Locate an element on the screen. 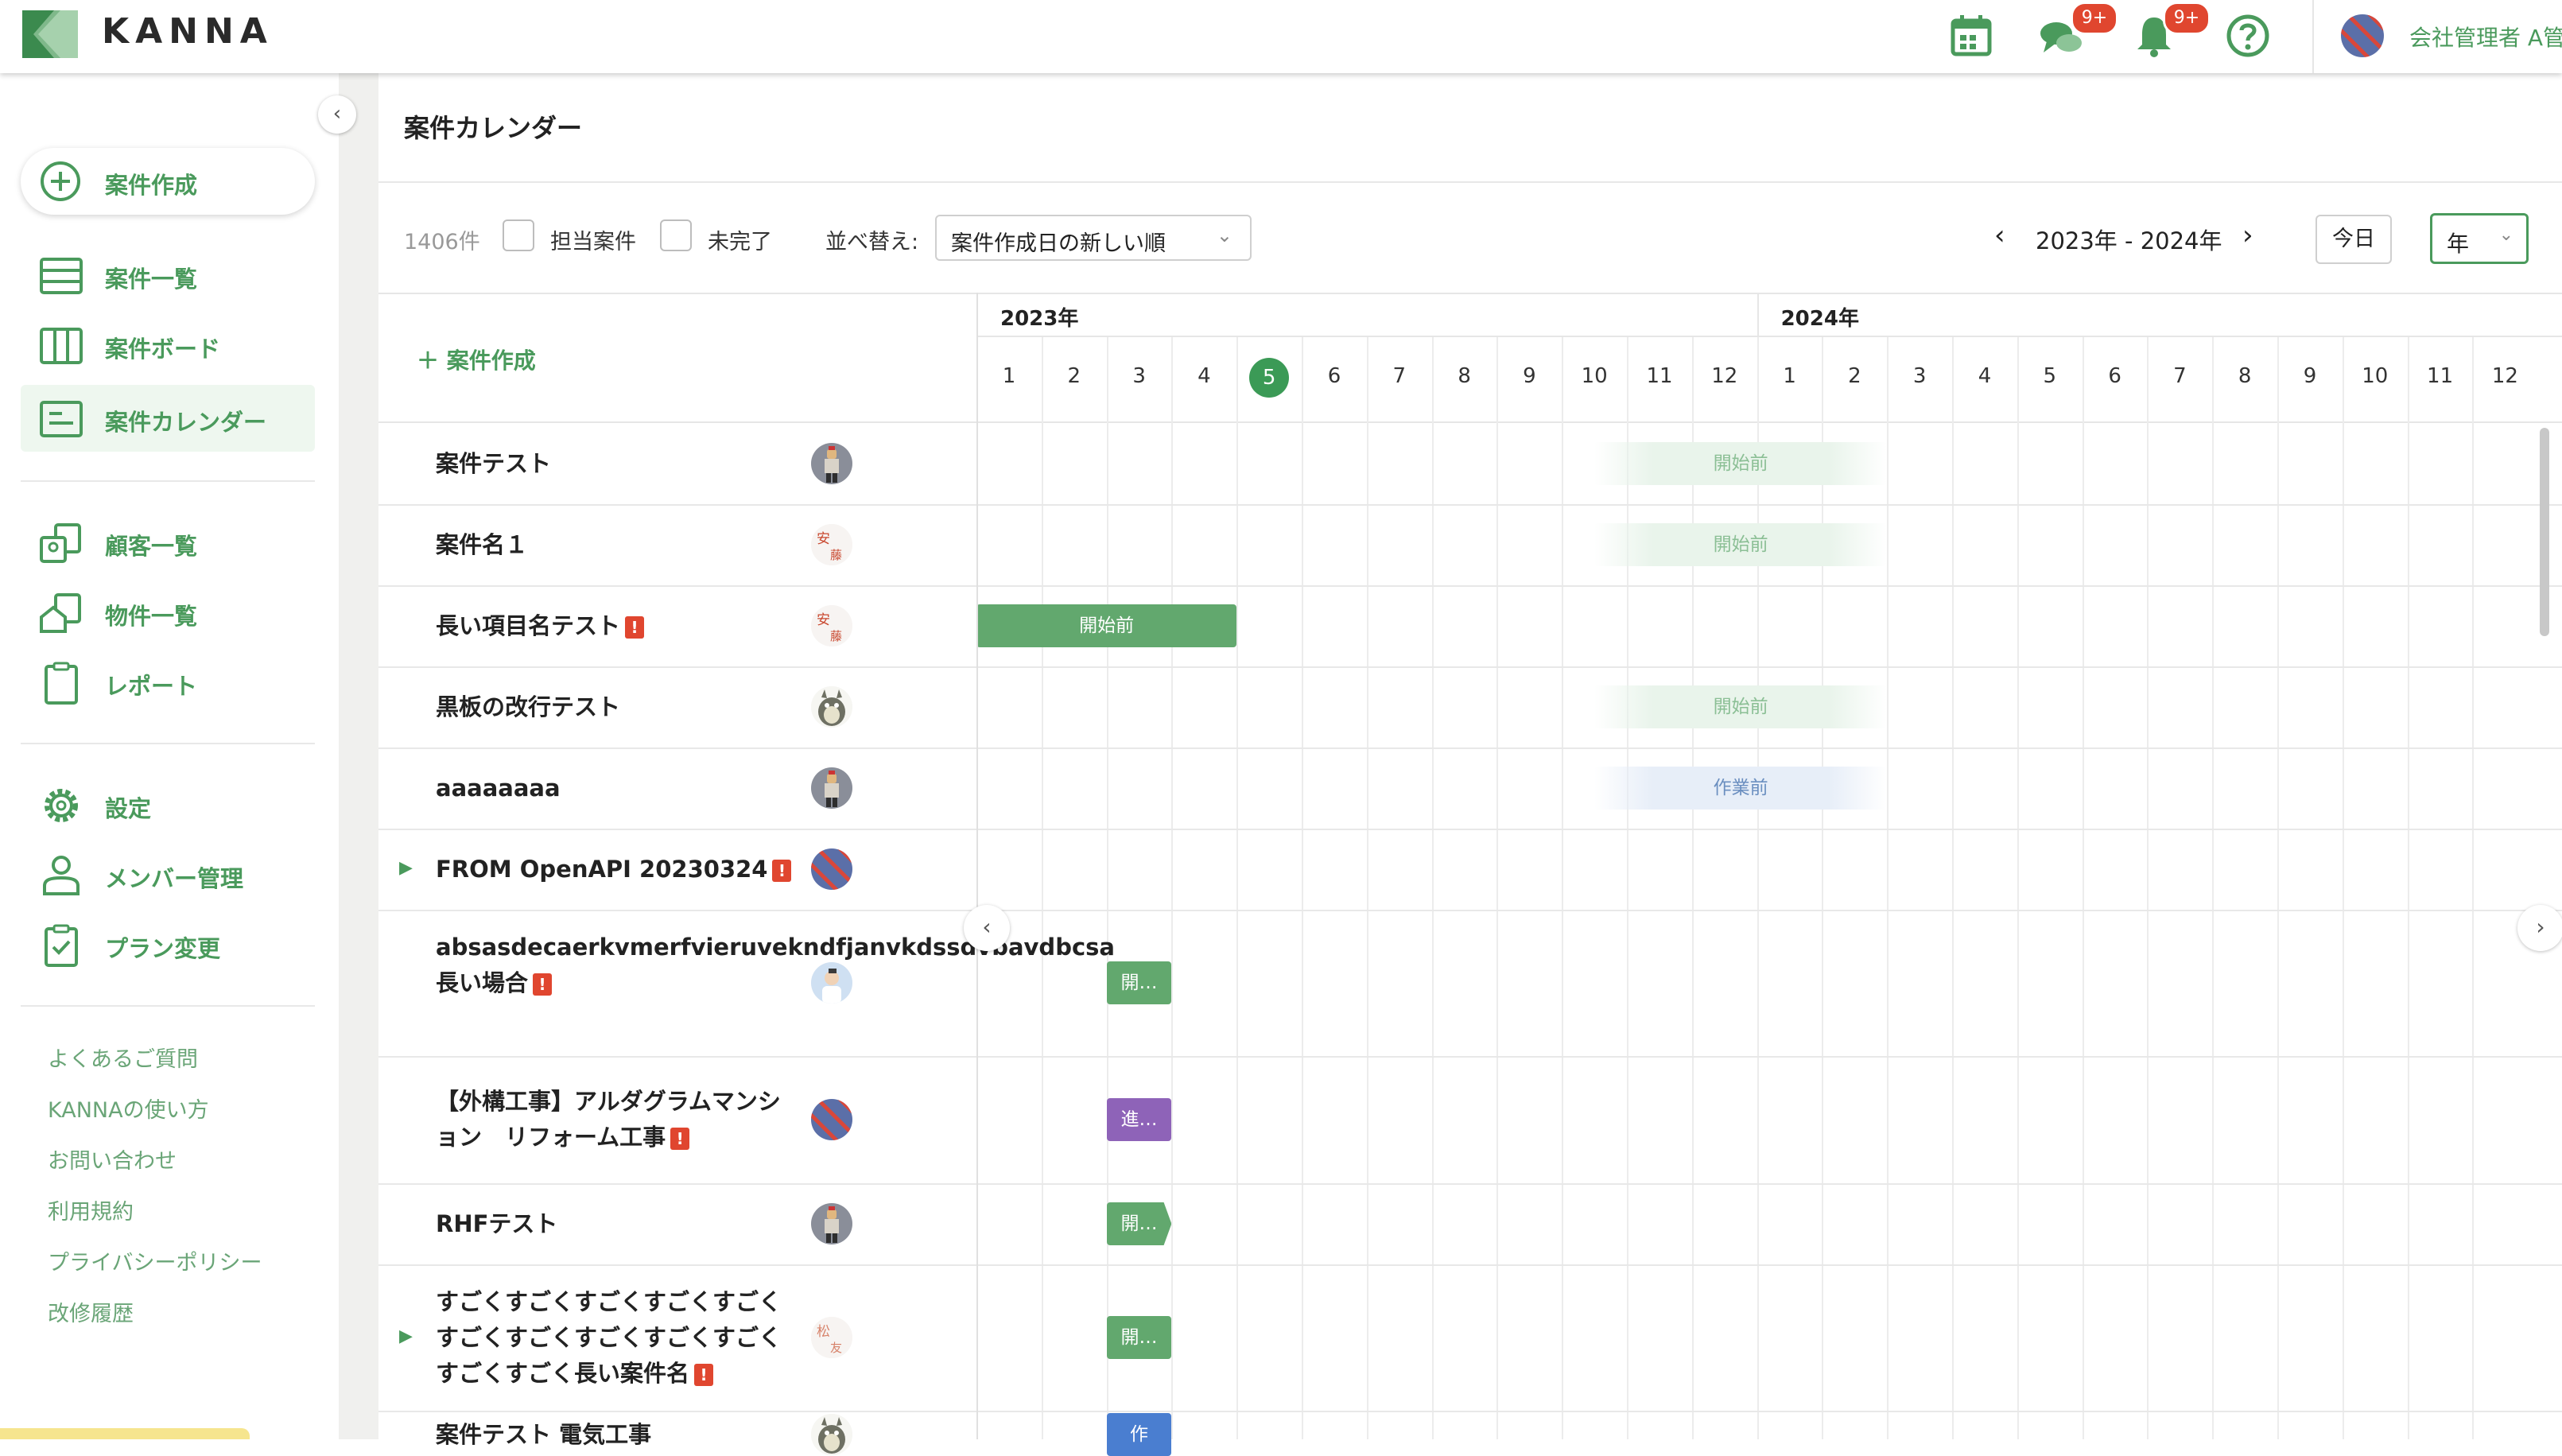  kanna-logo-icon is located at coordinates (50, 34).